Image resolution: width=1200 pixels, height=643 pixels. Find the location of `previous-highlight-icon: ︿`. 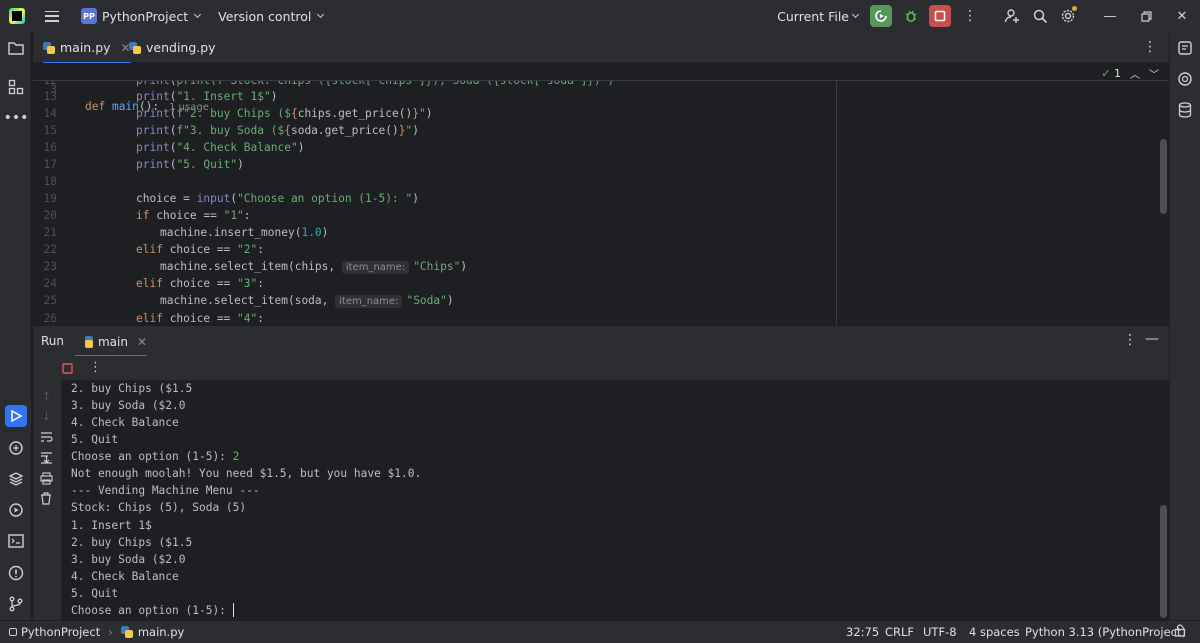

previous-highlight-icon: ︿ is located at coordinates (1135, 73).